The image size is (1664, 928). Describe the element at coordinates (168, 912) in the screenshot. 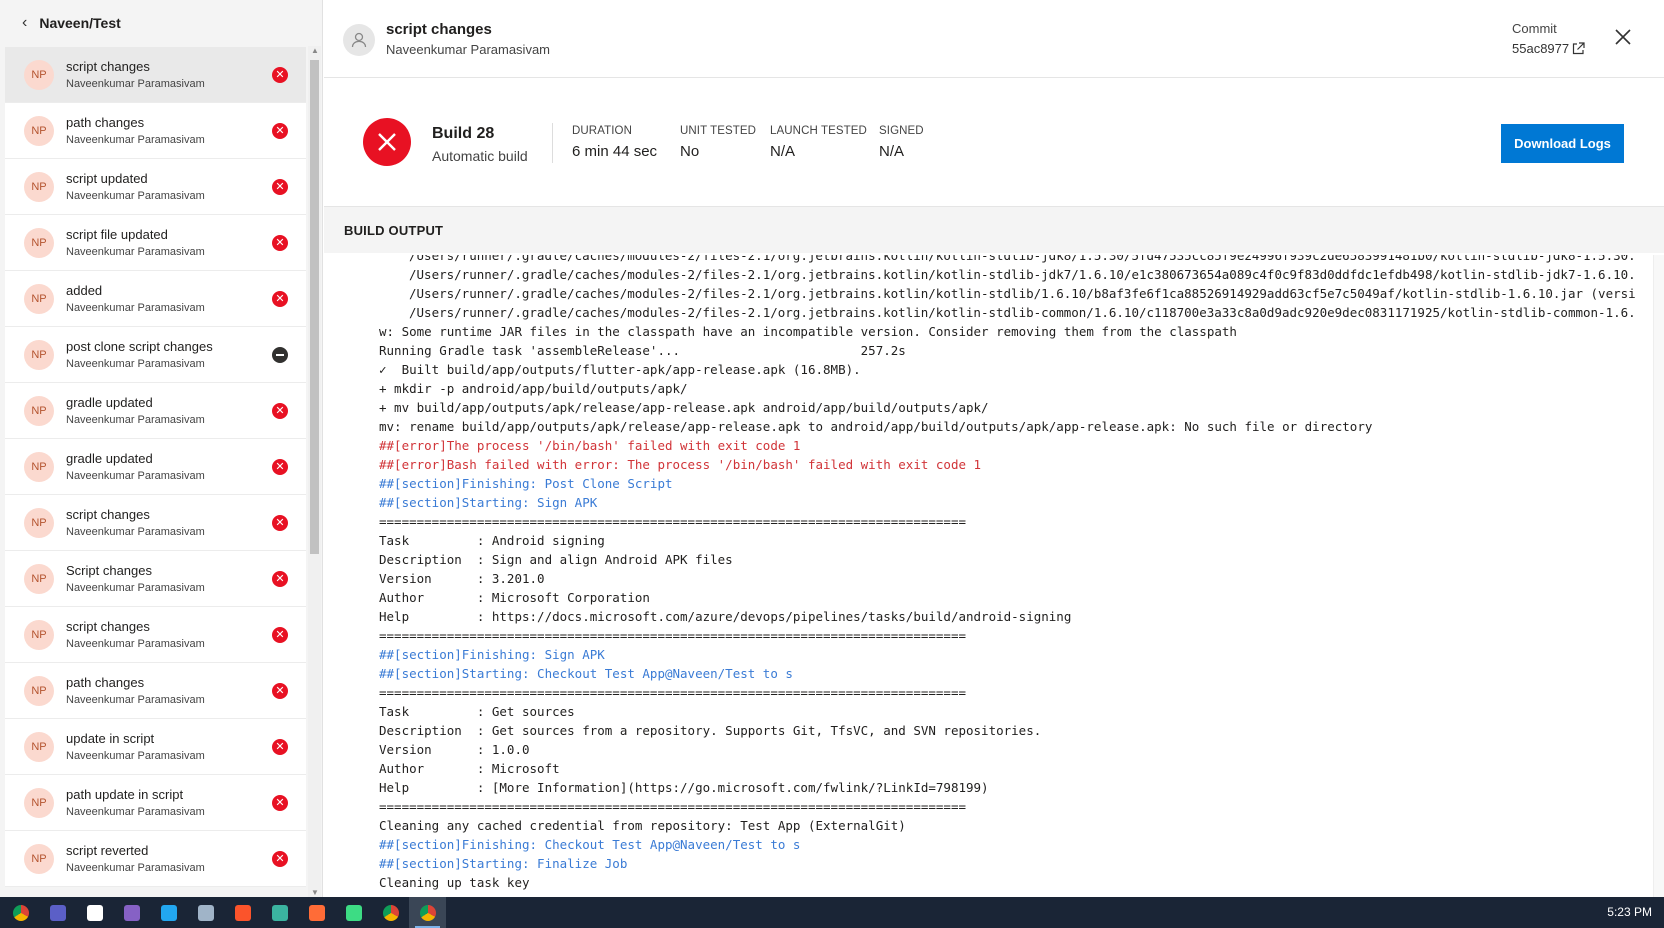

I see `vscode-icon` at that location.